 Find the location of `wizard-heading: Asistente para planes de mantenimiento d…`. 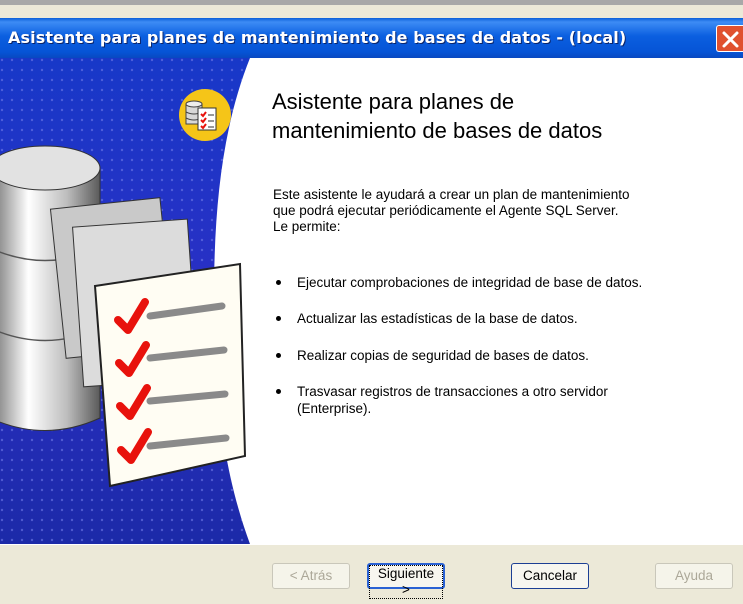

wizard-heading: Asistente para planes de mantenimiento d… is located at coordinates (437, 116).